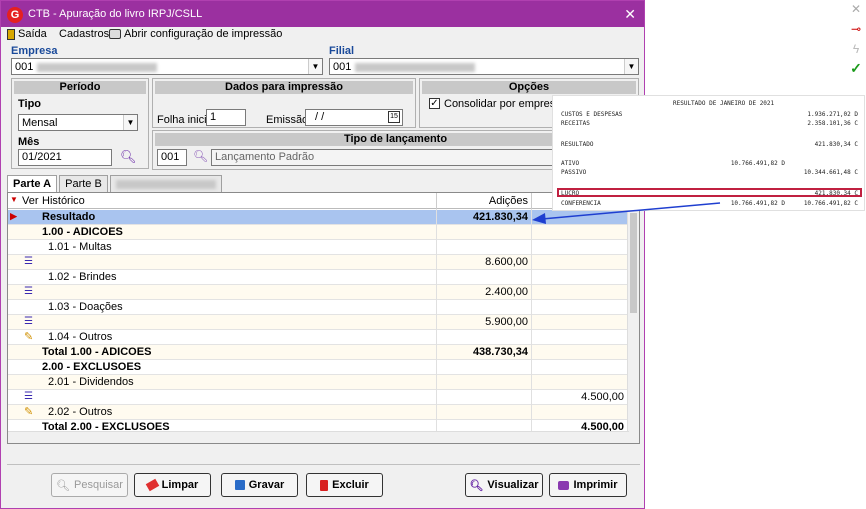 Image resolution: width=866 pixels, height=509 pixels. Describe the element at coordinates (539, 218) in the screenshot. I see `arrow-head-icon` at that location.